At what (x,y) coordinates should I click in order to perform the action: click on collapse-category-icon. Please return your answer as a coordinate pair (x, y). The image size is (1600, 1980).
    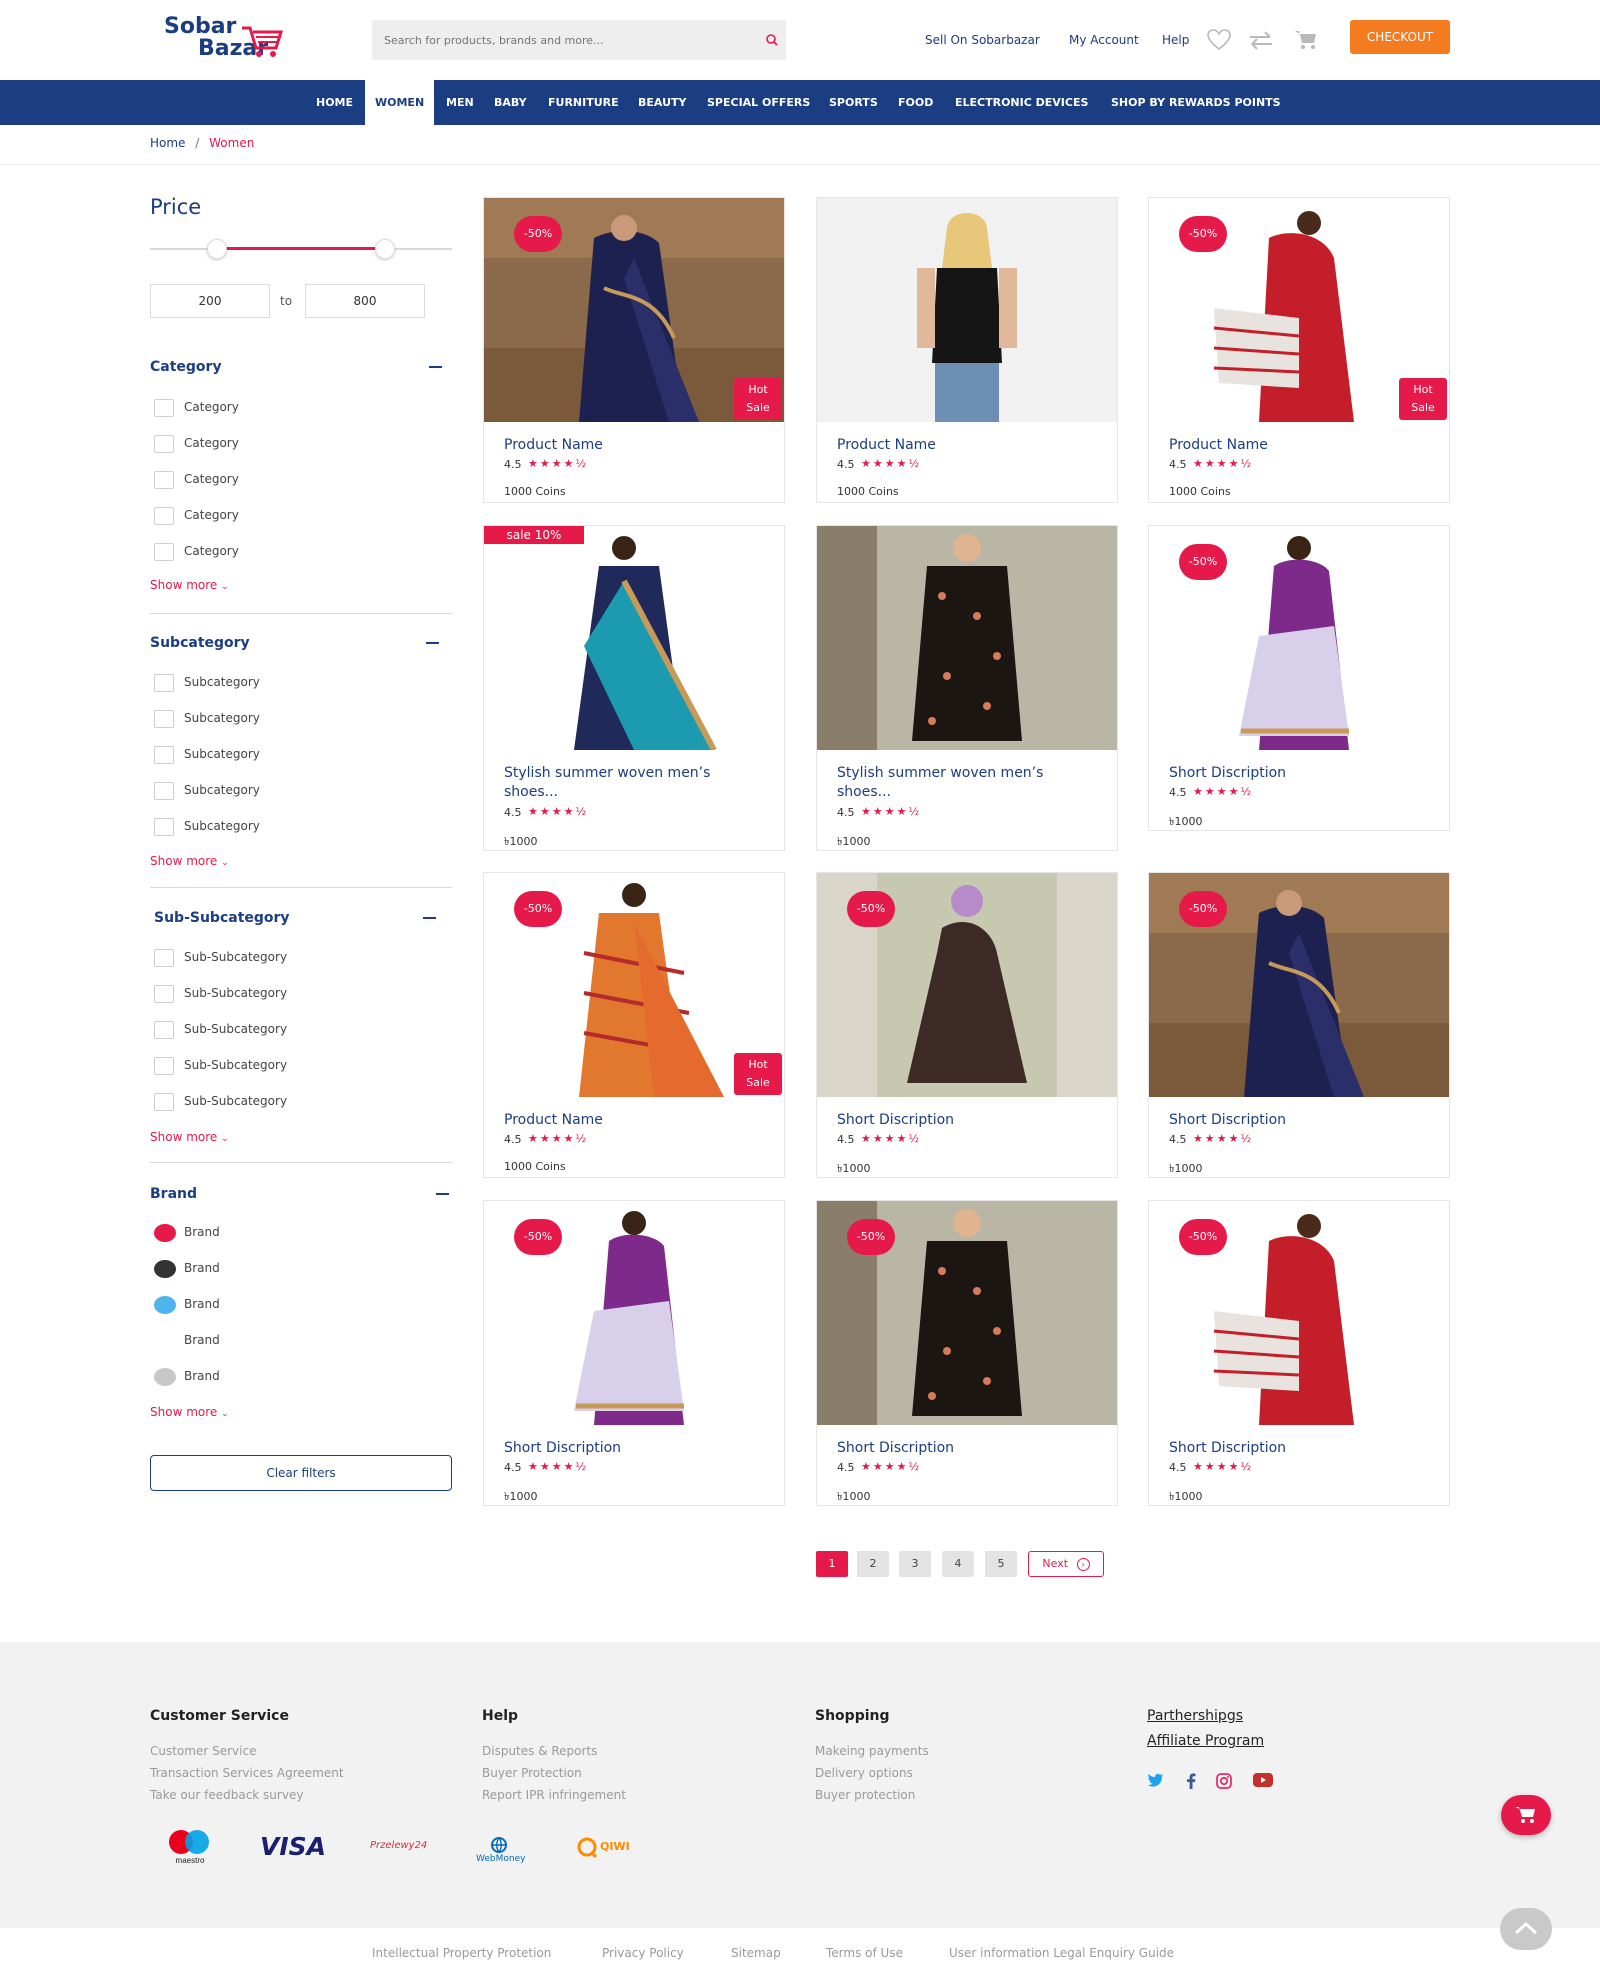
    Looking at the image, I should click on (435, 367).